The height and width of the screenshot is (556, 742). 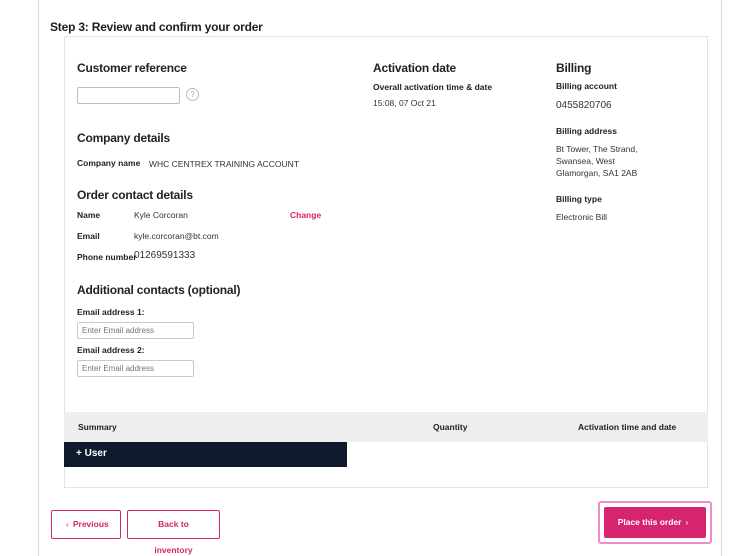 What do you see at coordinates (415, 68) in the screenshot?
I see `activation-heading: Activation date` at bounding box center [415, 68].